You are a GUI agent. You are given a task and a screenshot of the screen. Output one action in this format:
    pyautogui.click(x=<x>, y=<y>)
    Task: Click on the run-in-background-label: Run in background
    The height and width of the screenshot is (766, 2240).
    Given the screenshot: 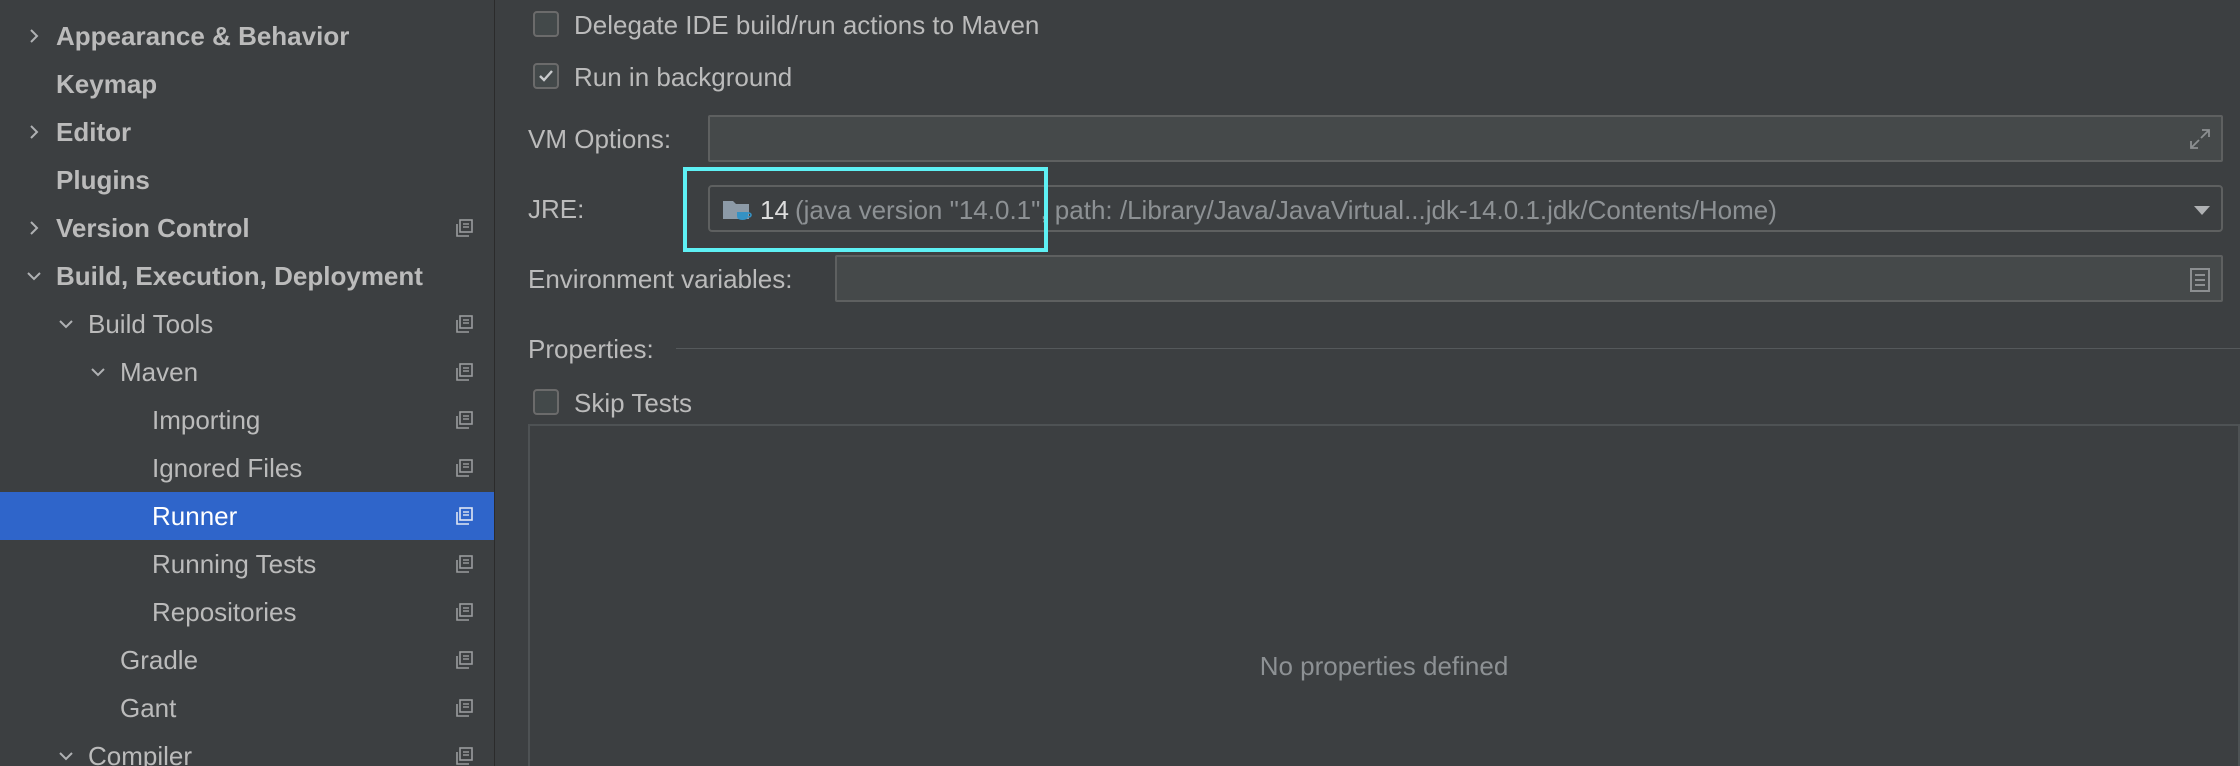 What is the action you would take?
    pyautogui.click(x=683, y=77)
    